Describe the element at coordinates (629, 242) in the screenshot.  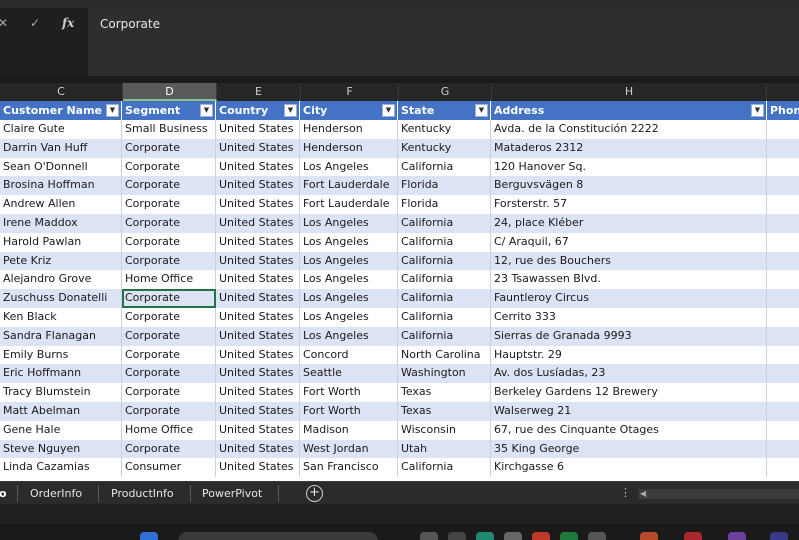
I see `table-cell: C/ Araquil, 67` at that location.